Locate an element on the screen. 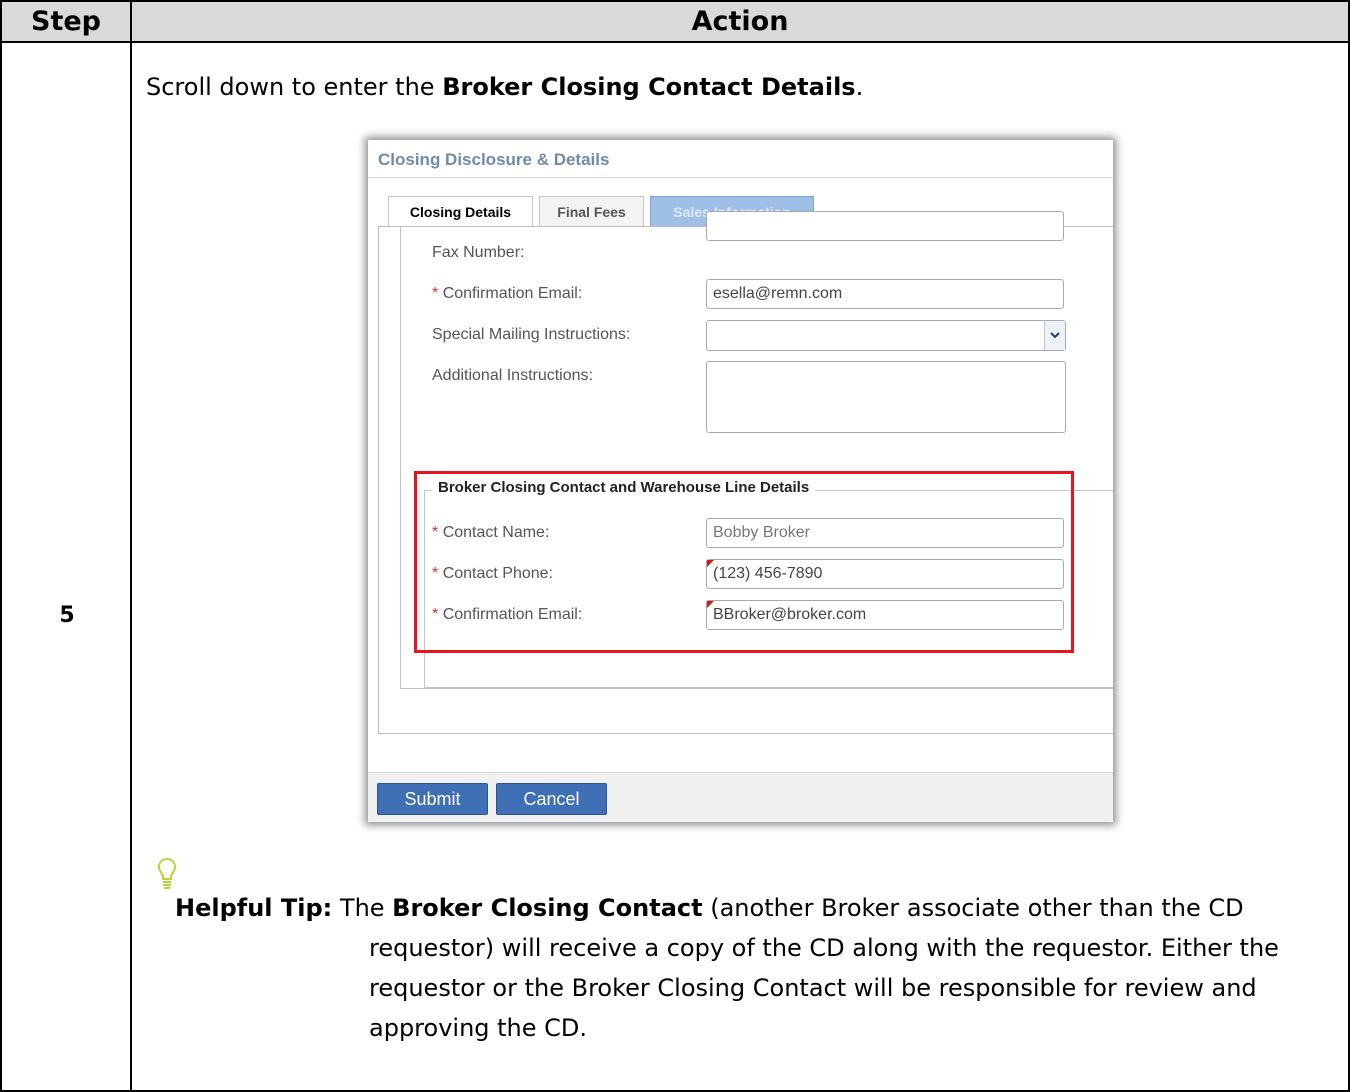  instruction-prefix: Scroll down to enter the is located at coordinates (294, 87).